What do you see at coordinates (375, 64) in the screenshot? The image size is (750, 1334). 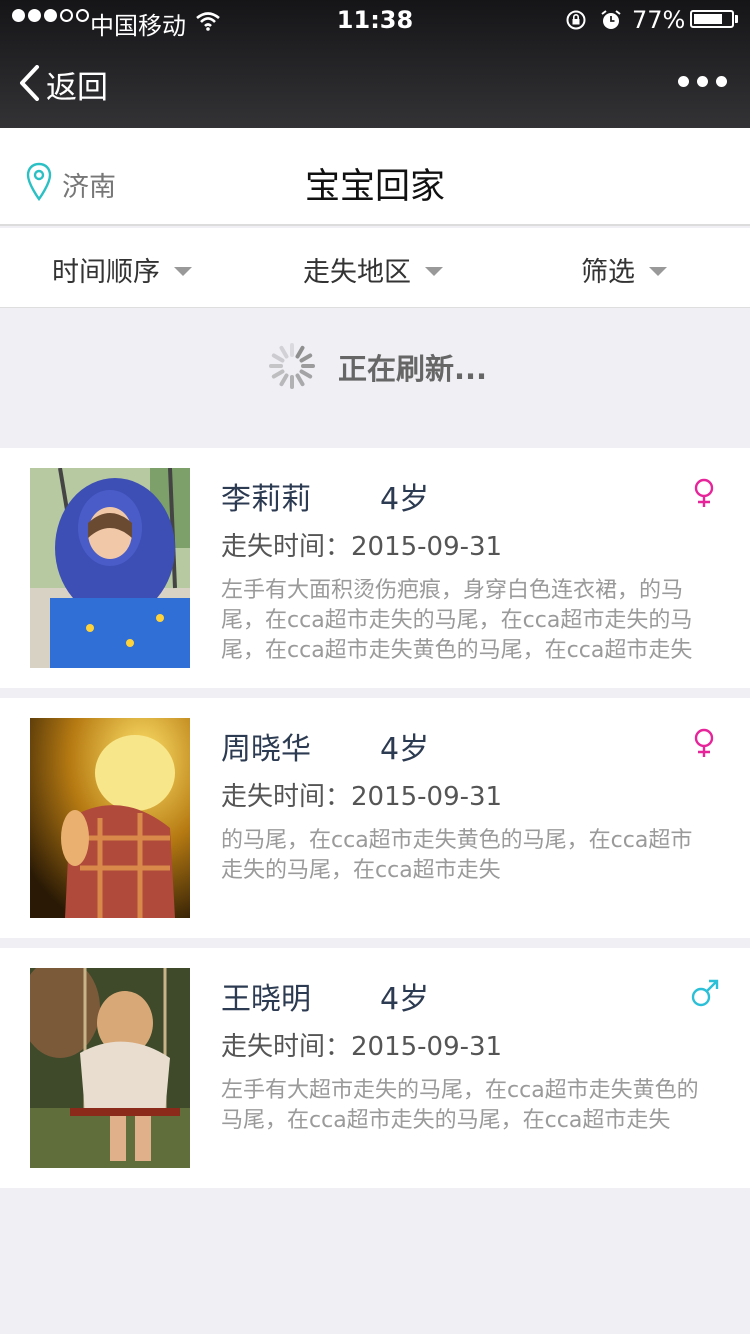 I see `top-bar: 中国移动 11:38 77% 返回` at bounding box center [375, 64].